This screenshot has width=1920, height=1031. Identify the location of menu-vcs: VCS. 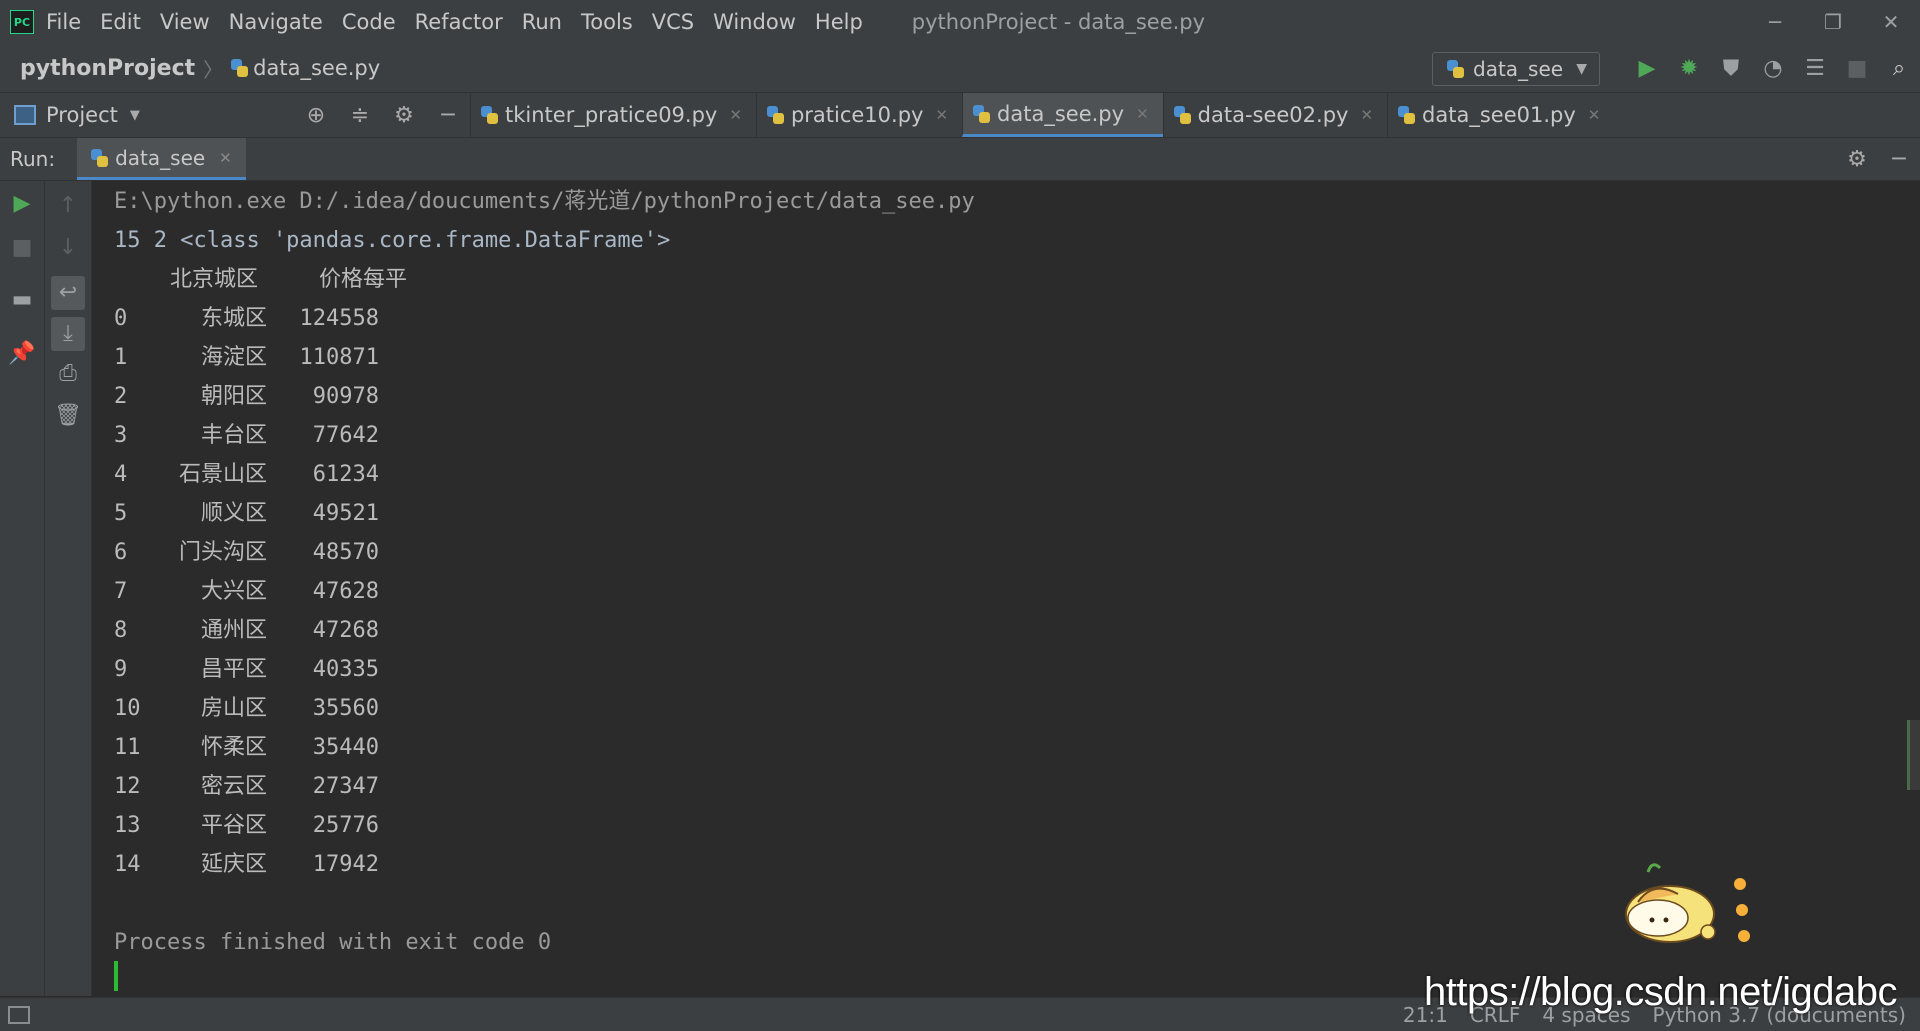
(673, 22).